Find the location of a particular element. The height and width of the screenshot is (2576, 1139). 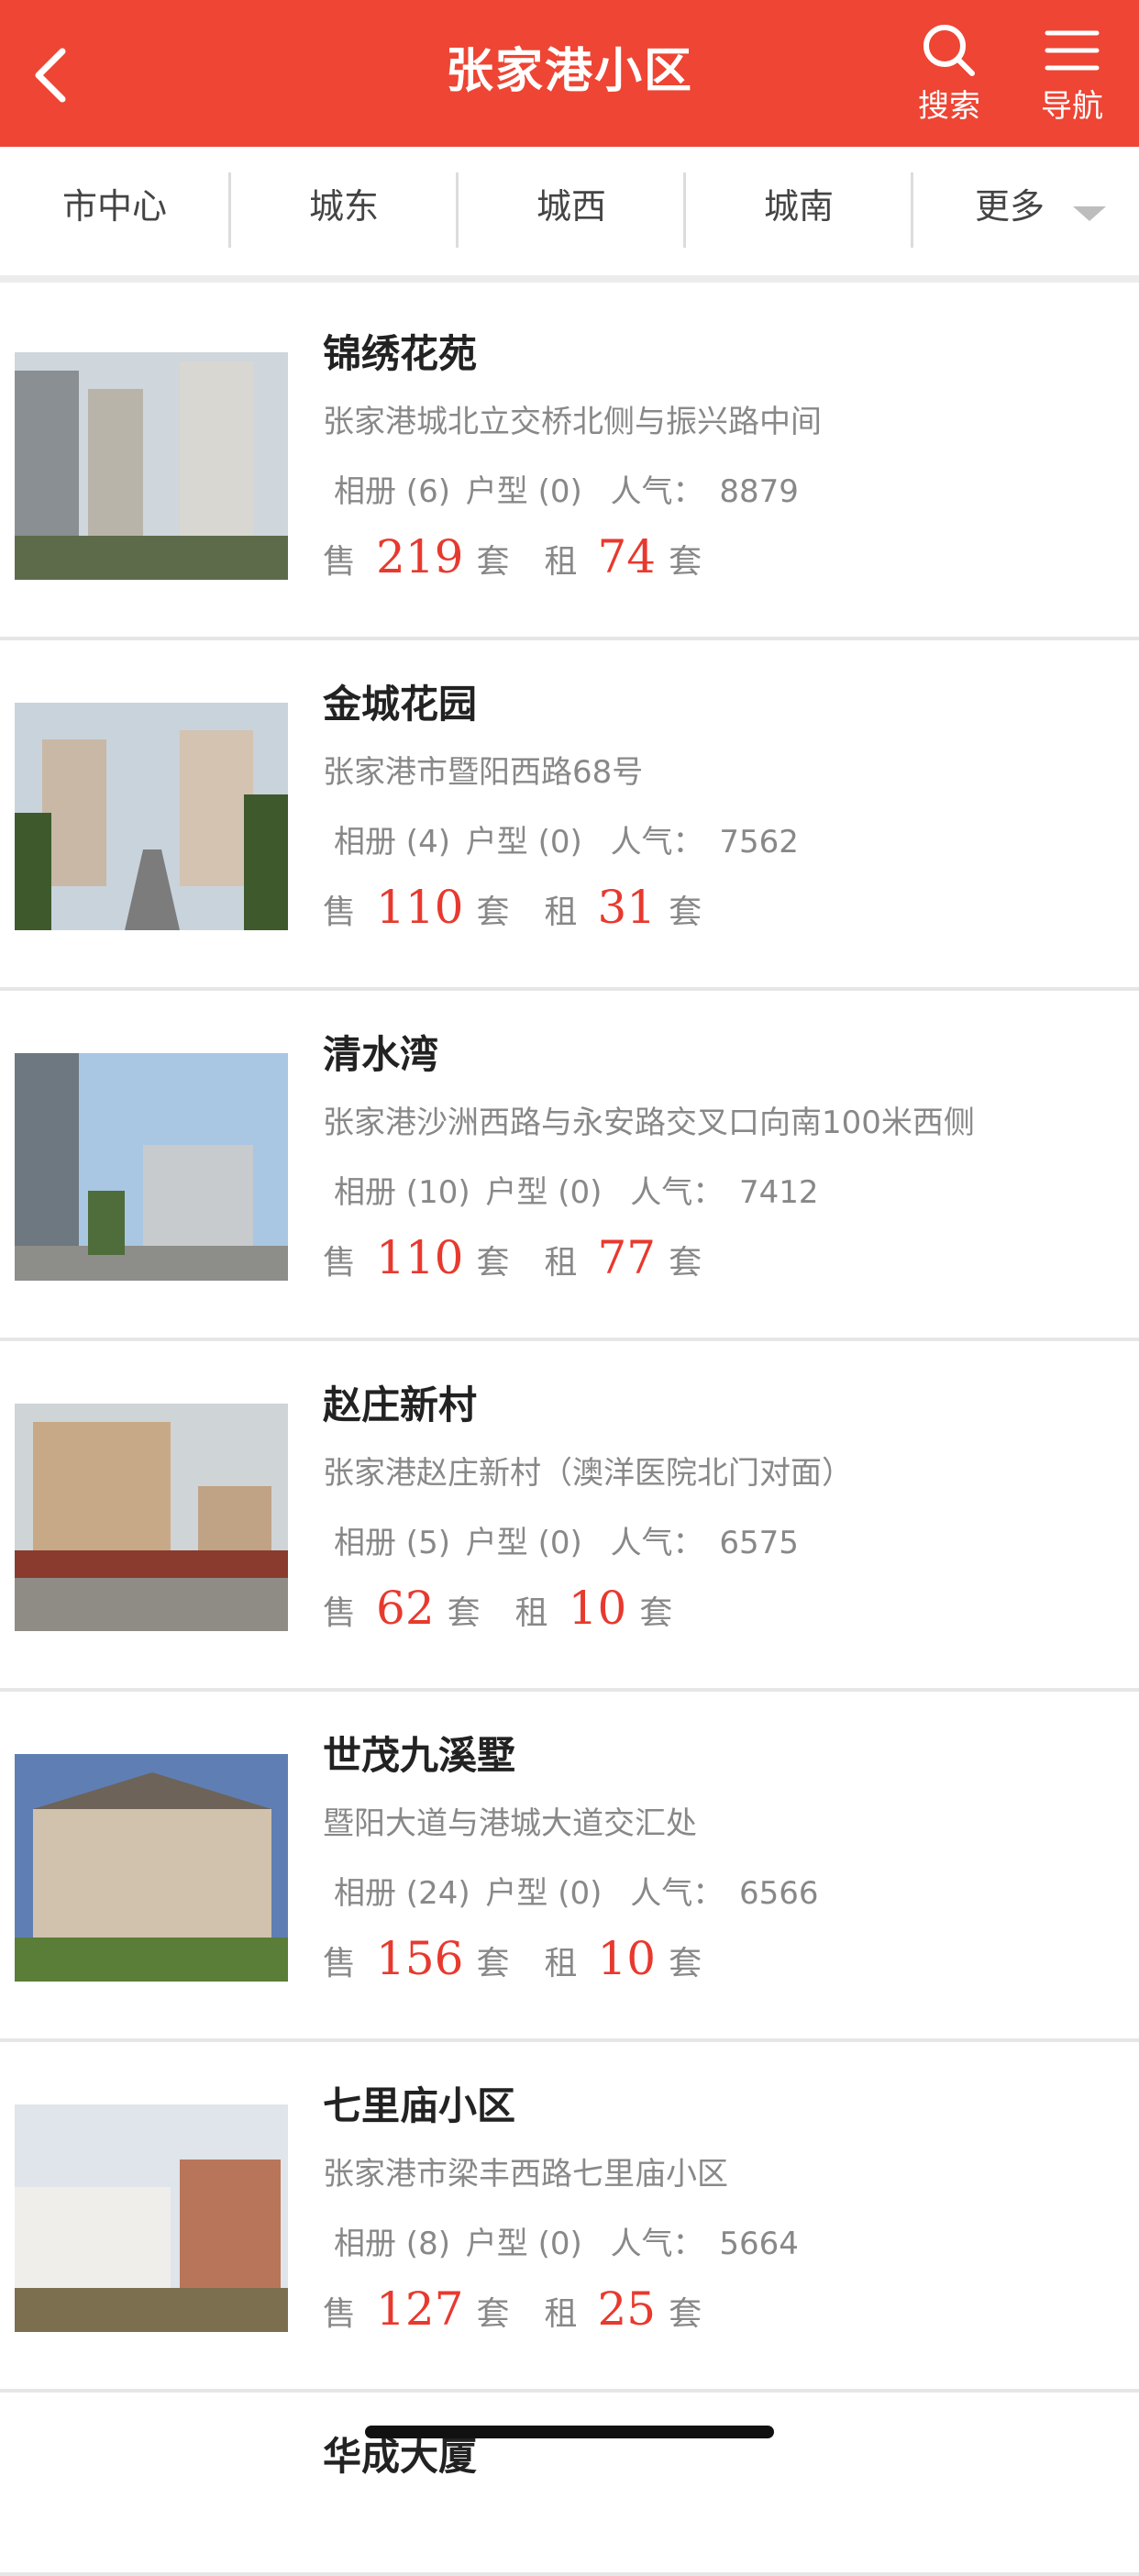

community-meta: 相册 (8) 户型 (0) 人气： 5664 is located at coordinates (569, 2240).